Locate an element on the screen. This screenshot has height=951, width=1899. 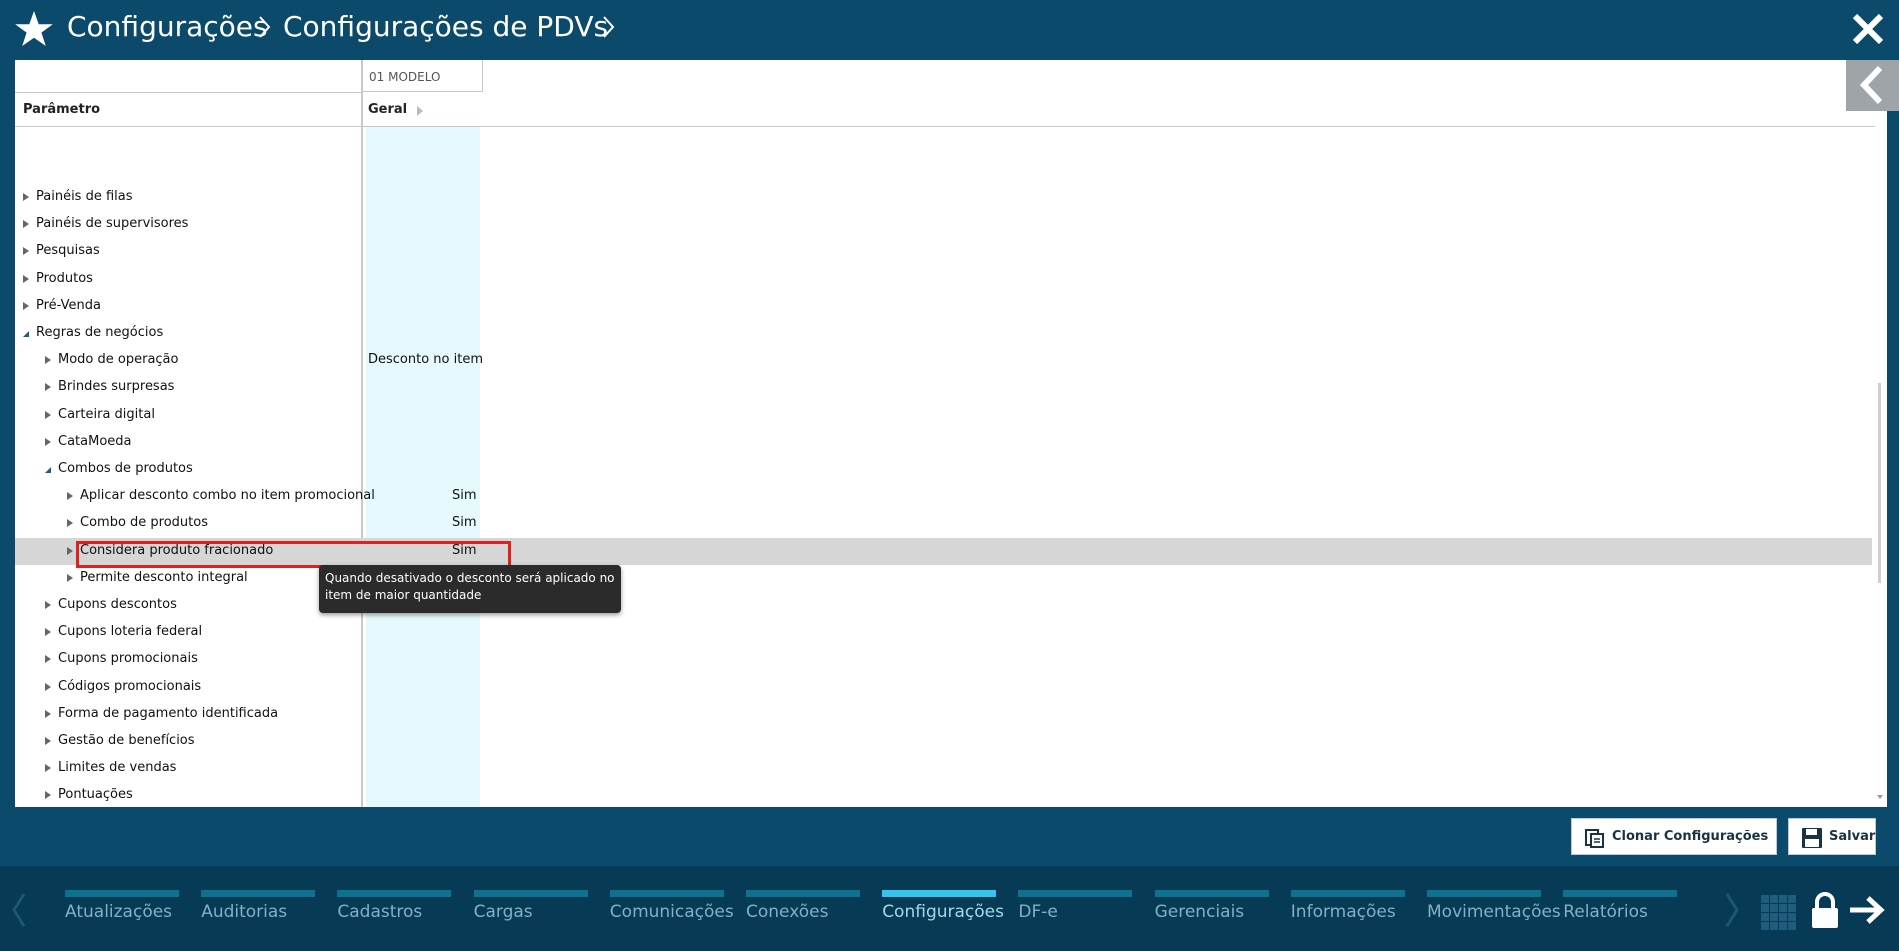
highlight-box is located at coordinates (293, 554).